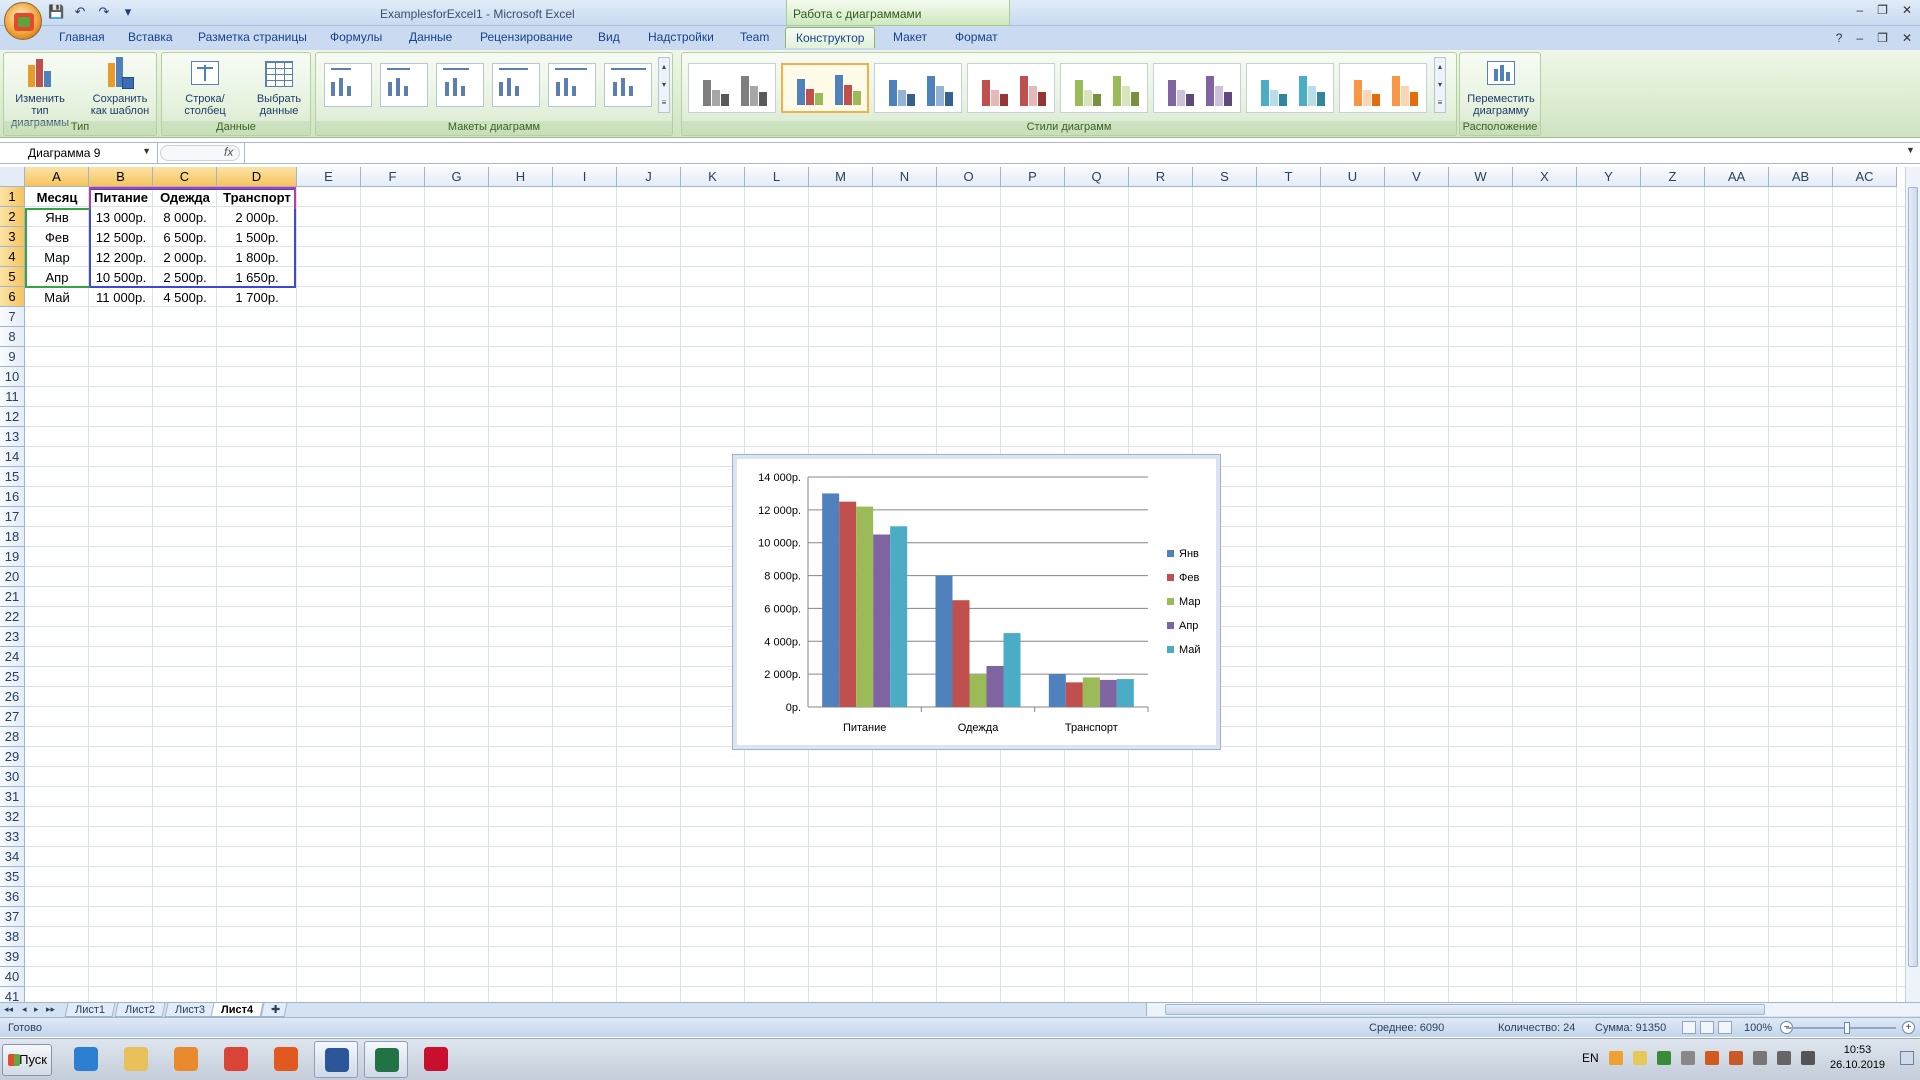  I want to click on column-header-E: E, so click(329, 177).